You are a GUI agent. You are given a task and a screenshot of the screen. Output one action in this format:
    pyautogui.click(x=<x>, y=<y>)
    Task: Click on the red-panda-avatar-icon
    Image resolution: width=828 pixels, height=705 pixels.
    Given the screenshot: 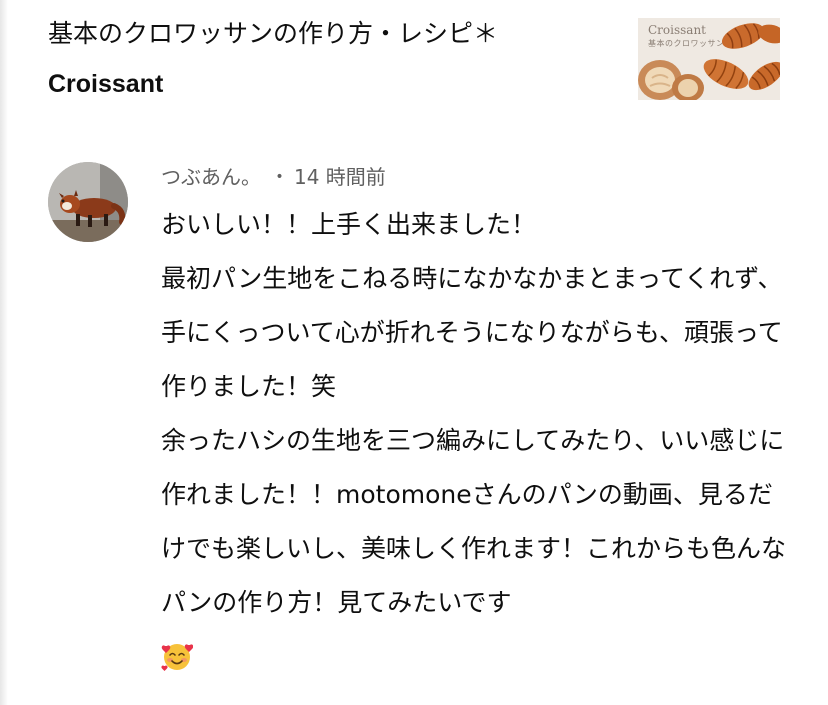 What is the action you would take?
    pyautogui.click(x=88, y=202)
    